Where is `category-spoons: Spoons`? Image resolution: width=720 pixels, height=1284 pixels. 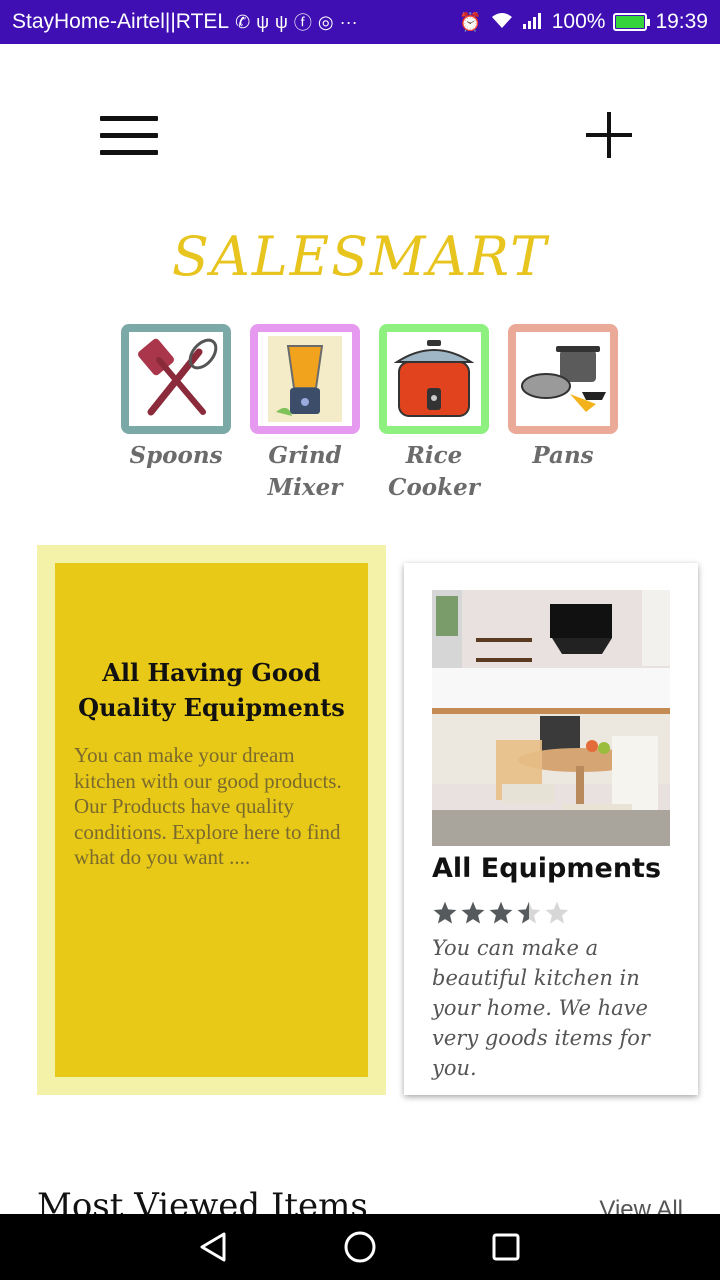
category-spoons: Spoons is located at coordinates (176, 398).